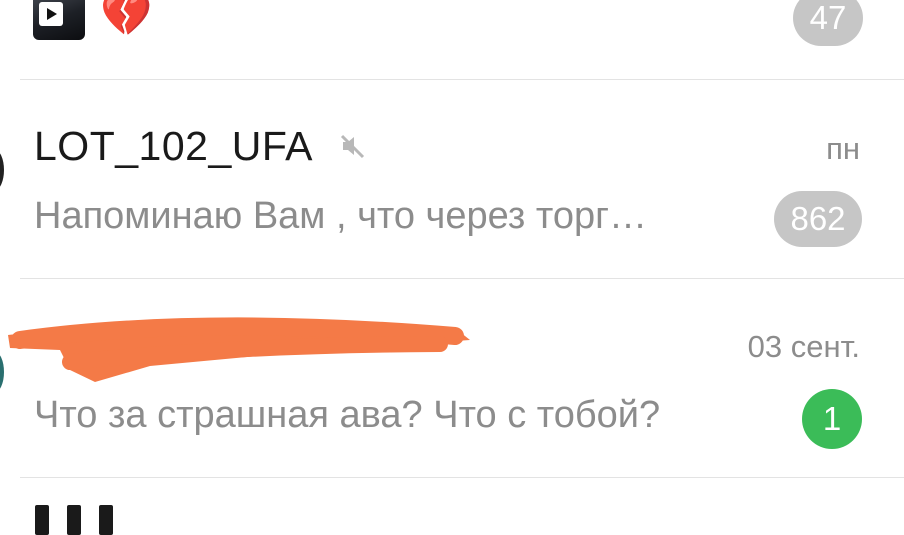 The width and height of the screenshot is (904, 535). What do you see at coordinates (843, 148) in the screenshot?
I see `chat-time: пн` at bounding box center [843, 148].